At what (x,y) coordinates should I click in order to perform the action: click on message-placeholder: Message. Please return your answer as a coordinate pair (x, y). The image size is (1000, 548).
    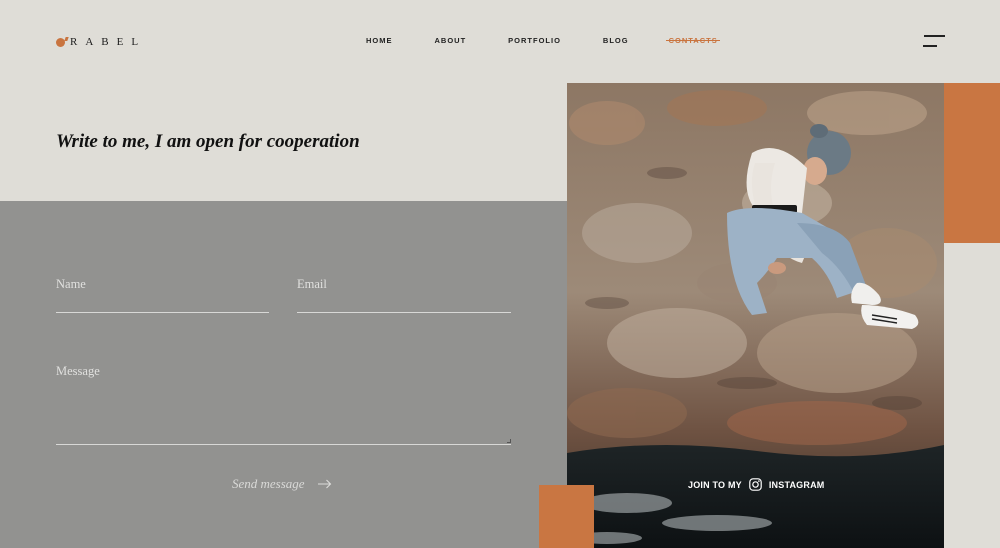
    Looking at the image, I should click on (78, 371).